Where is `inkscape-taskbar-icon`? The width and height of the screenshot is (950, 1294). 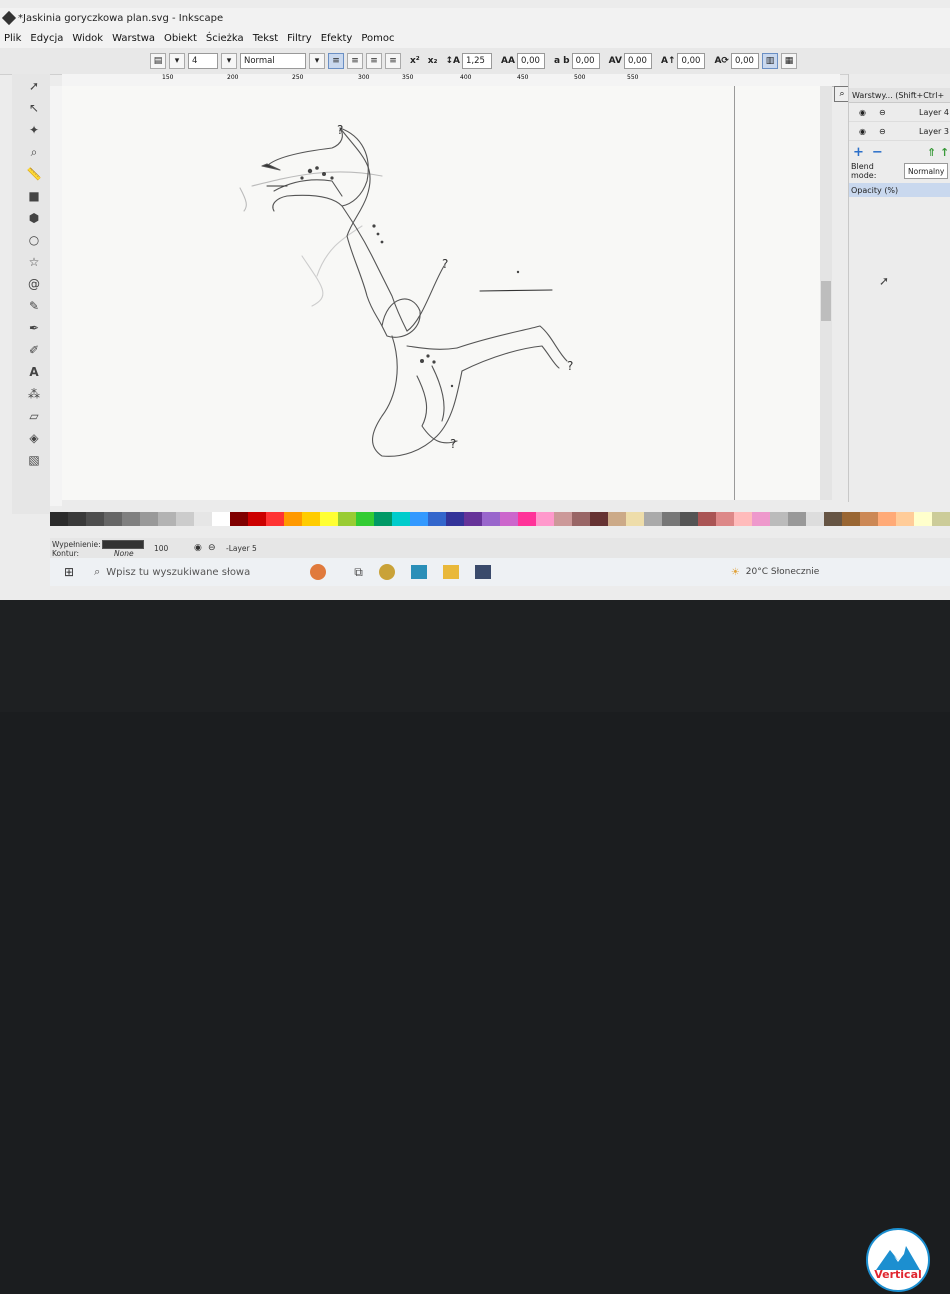
inkscape-taskbar-icon is located at coordinates (482, 572).